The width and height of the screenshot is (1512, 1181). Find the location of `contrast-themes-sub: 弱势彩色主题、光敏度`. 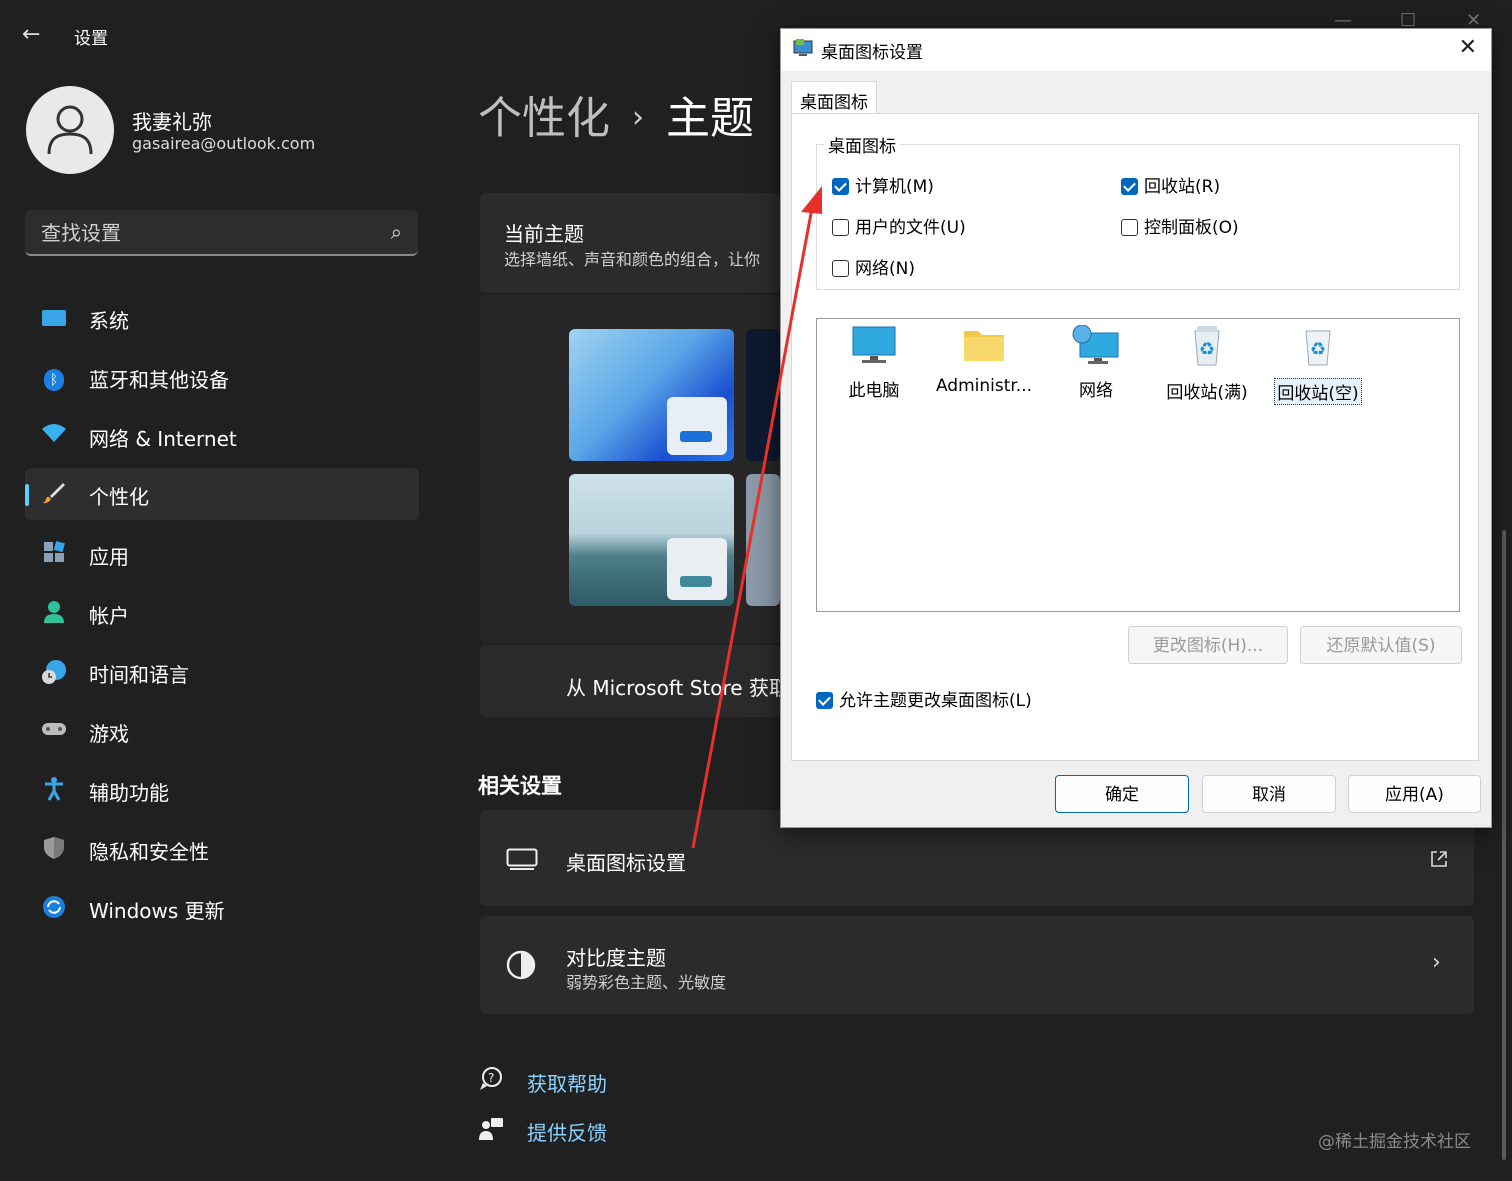

contrast-themes-sub: 弱势彩色主题、光敏度 is located at coordinates (646, 982).